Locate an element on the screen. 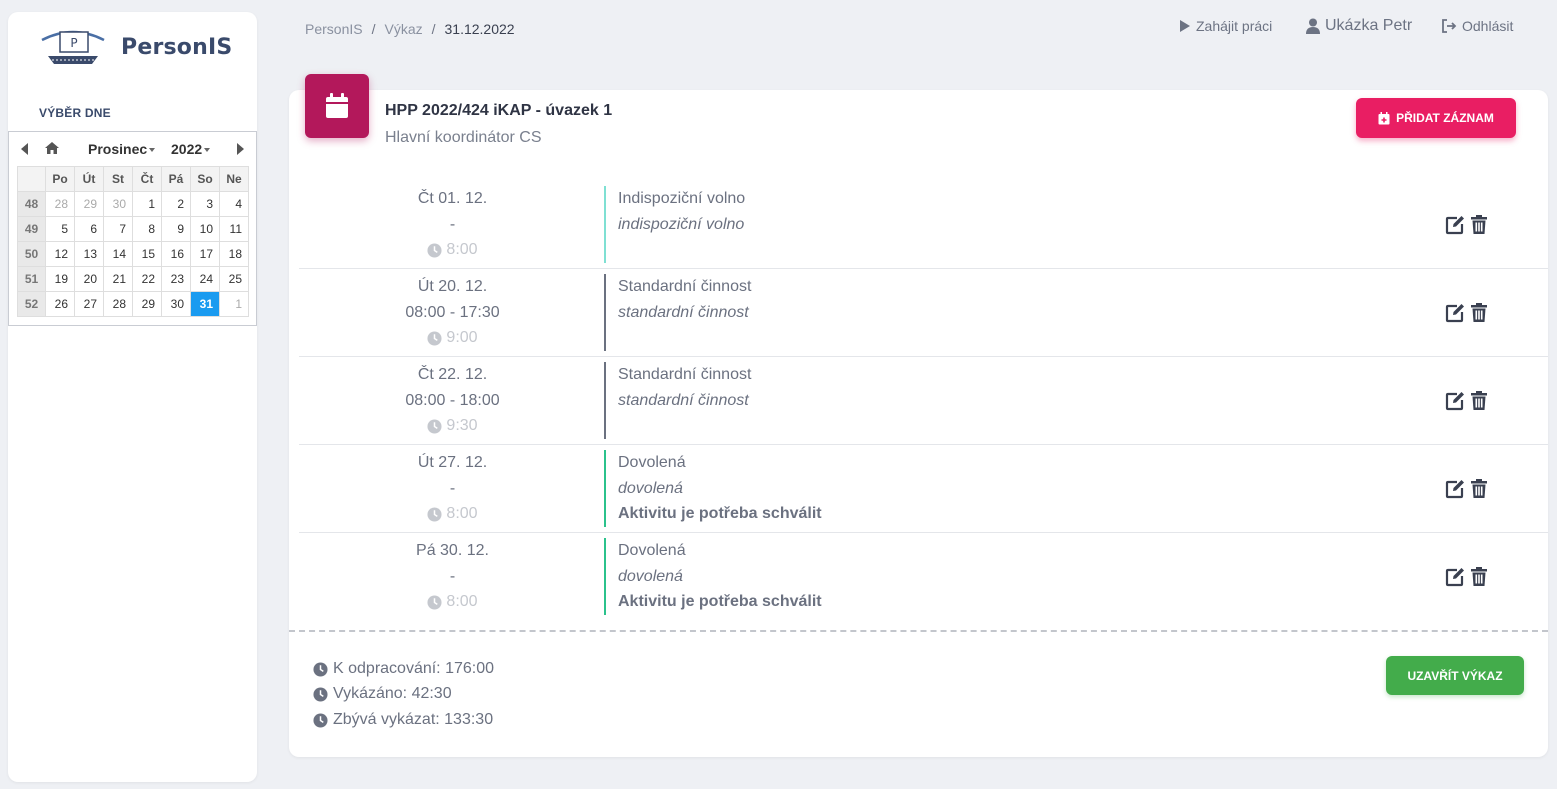 The image size is (1557, 789). calendar-day: 8 is located at coordinates (147, 229).